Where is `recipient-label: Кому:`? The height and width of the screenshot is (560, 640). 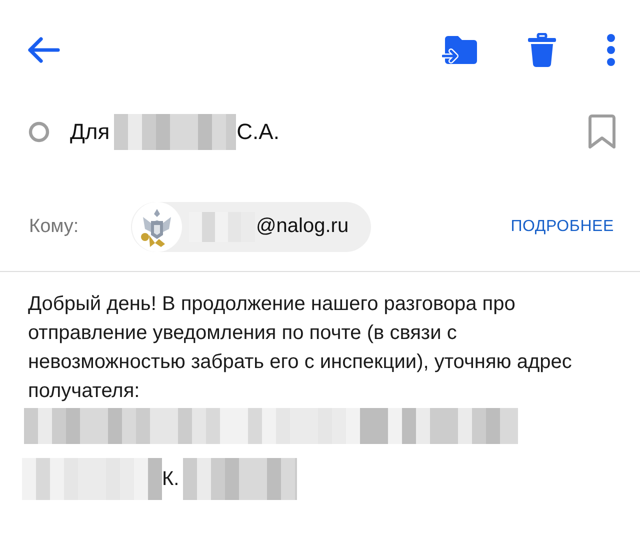
recipient-label: Кому: is located at coordinates (54, 227).